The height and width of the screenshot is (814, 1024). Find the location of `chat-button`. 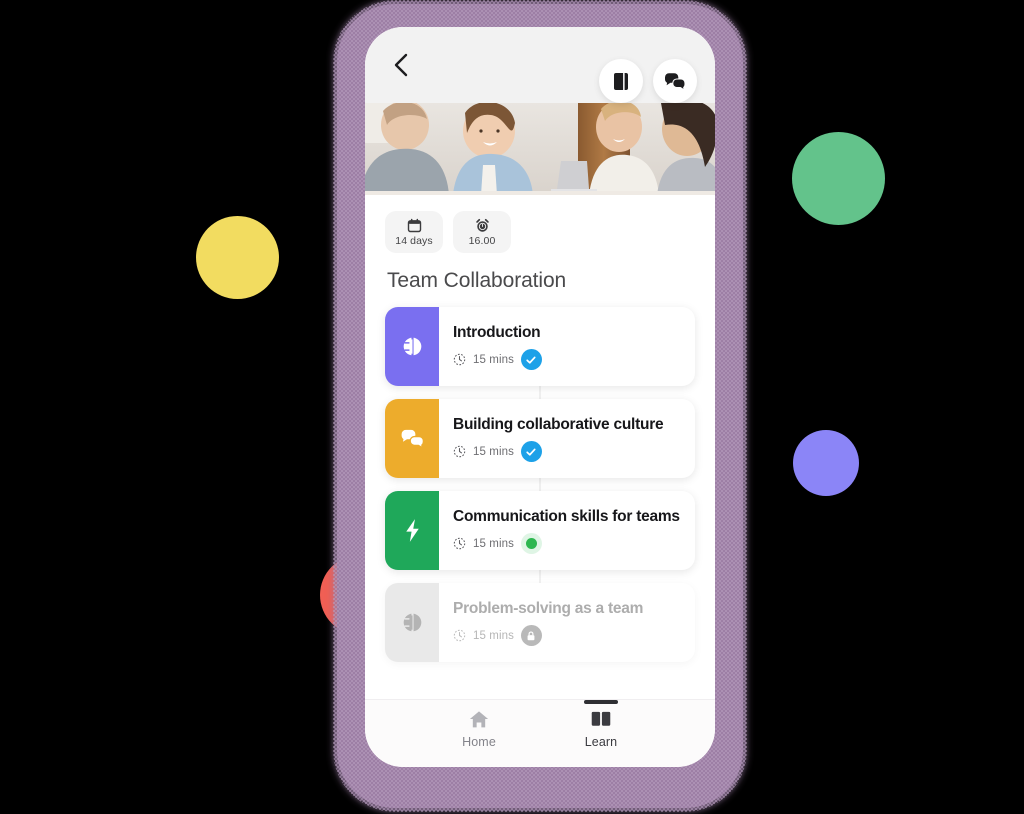

chat-button is located at coordinates (675, 81).